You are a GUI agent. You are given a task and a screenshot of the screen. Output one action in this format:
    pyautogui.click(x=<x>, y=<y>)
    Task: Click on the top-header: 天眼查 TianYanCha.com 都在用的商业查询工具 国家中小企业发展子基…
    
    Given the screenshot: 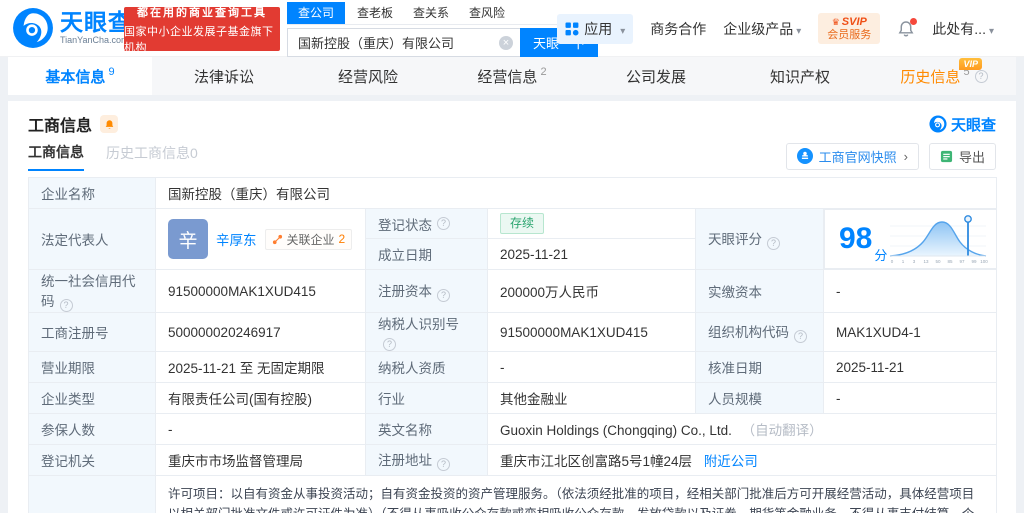 What is the action you would take?
    pyautogui.click(x=512, y=28)
    